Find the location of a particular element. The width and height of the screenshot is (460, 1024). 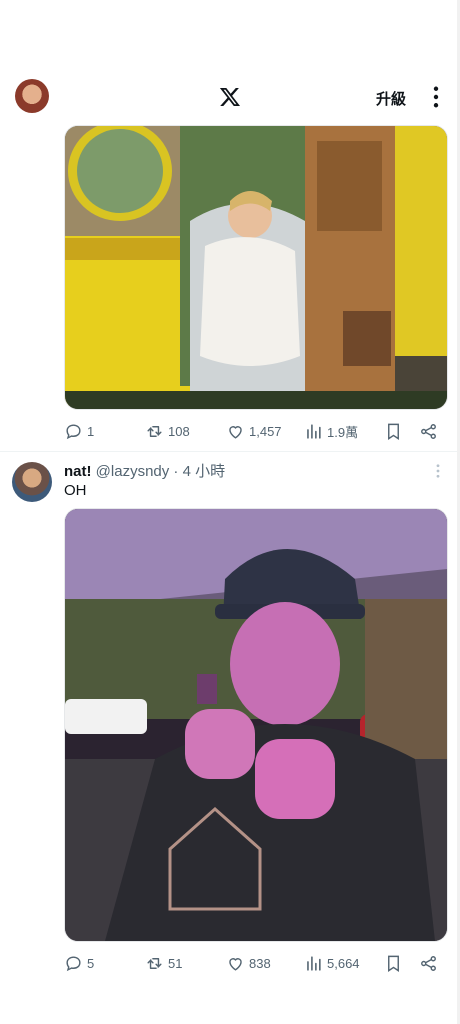

more-vertical-icon is located at coordinates (436, 97).